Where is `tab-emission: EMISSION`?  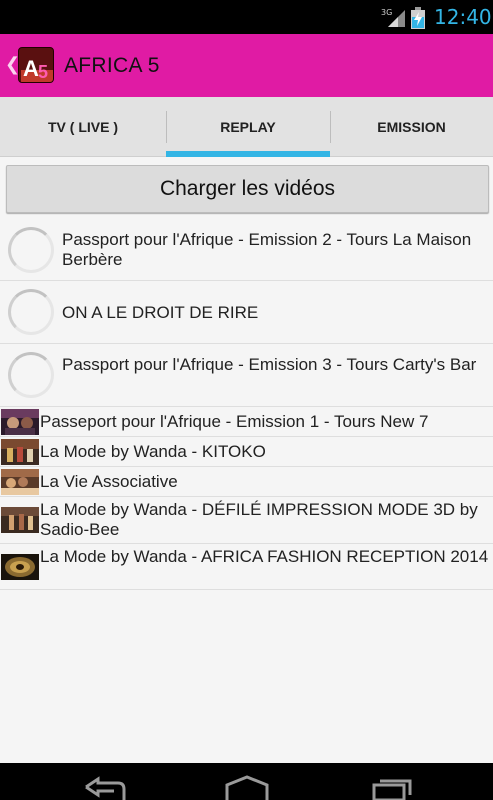
tab-emission: EMISSION is located at coordinates (411, 127).